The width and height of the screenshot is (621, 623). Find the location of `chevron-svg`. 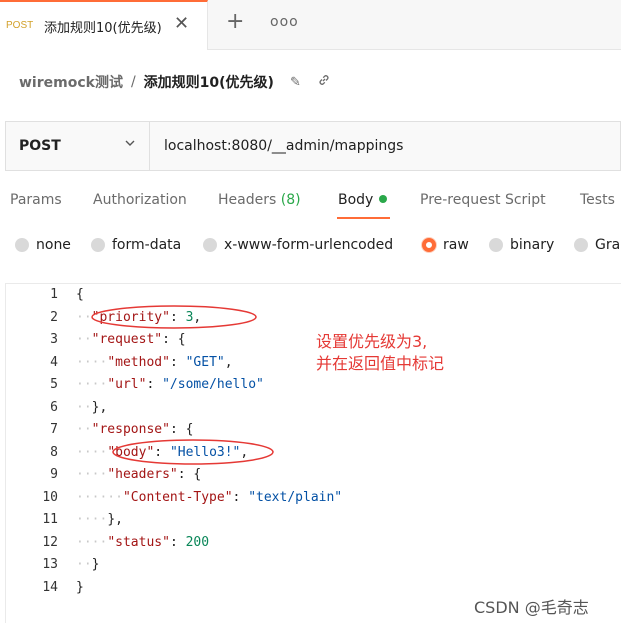

chevron-svg is located at coordinates (130, 143).